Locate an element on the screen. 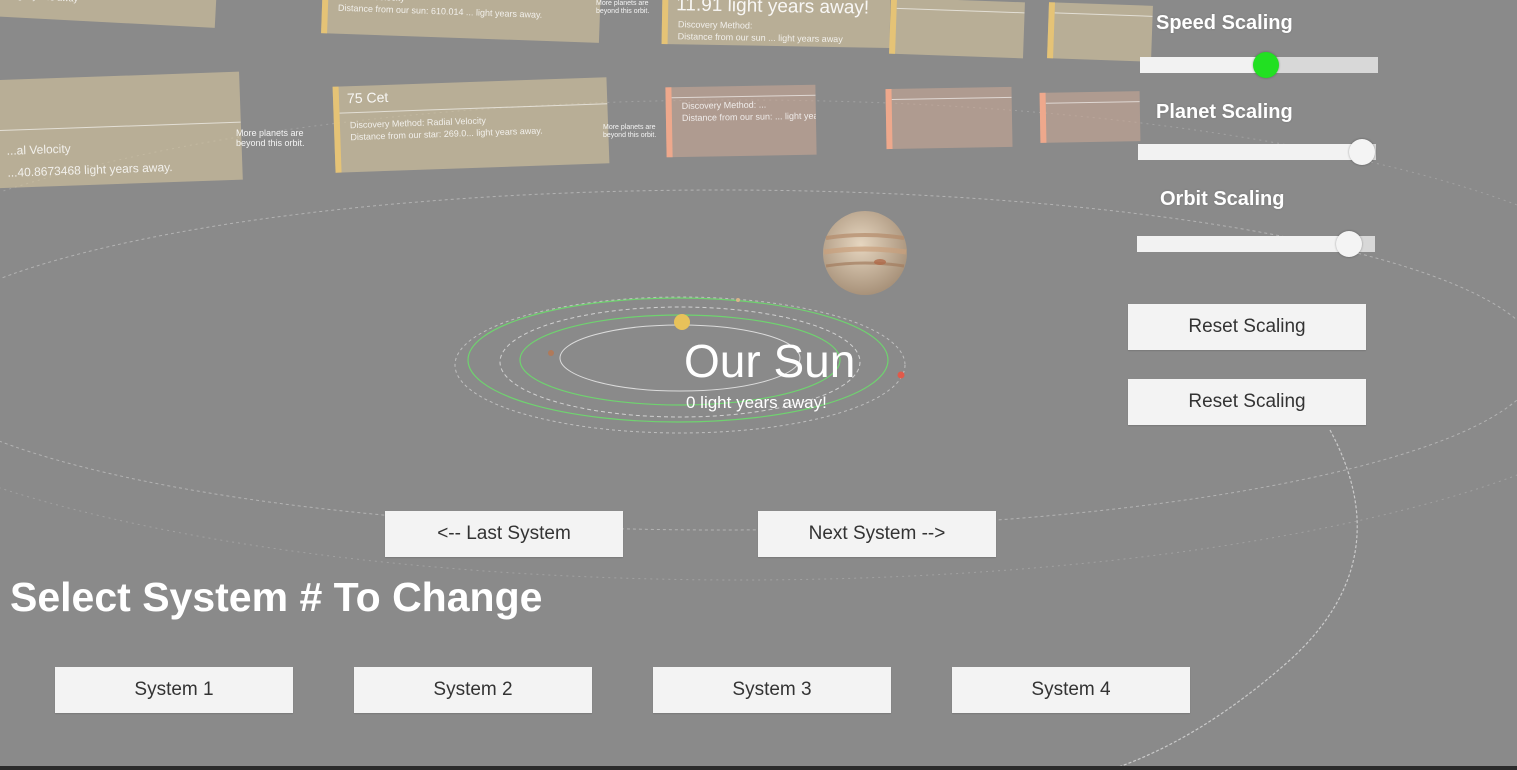 This screenshot has width=1517, height=770. speed-scaling-label: Speed Scaling is located at coordinates (1224, 23).